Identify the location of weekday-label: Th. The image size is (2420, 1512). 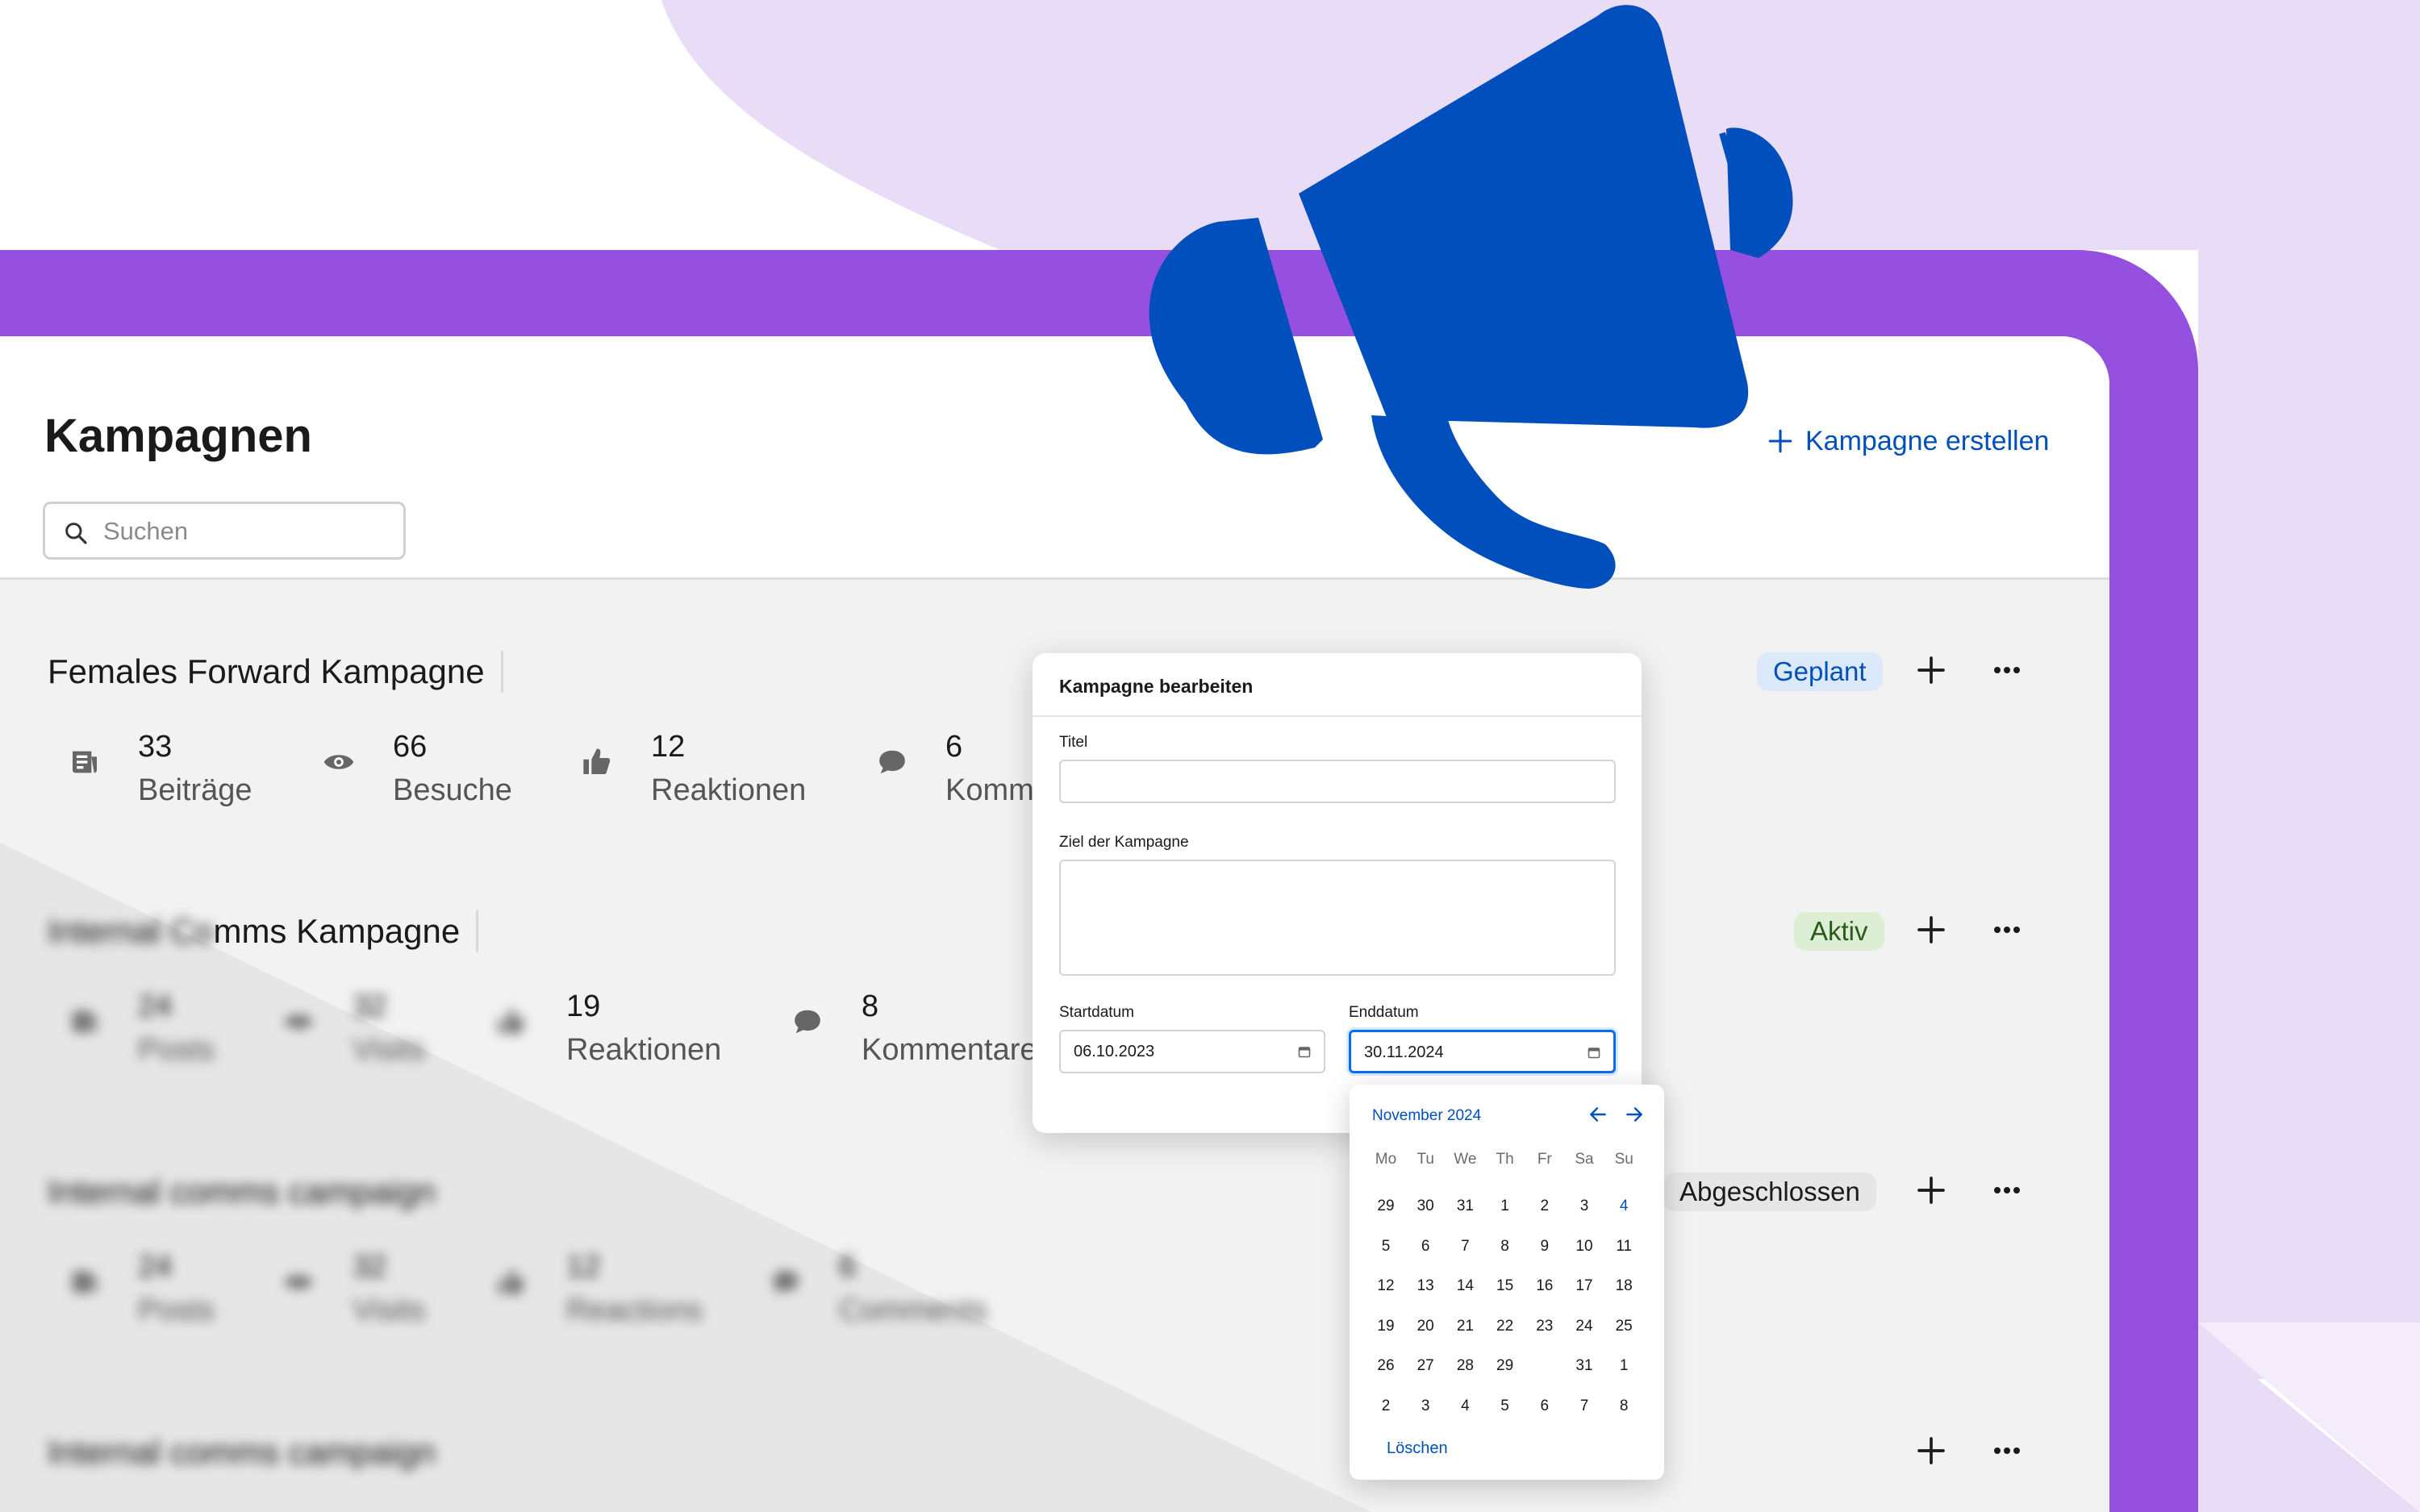
(1505, 1159).